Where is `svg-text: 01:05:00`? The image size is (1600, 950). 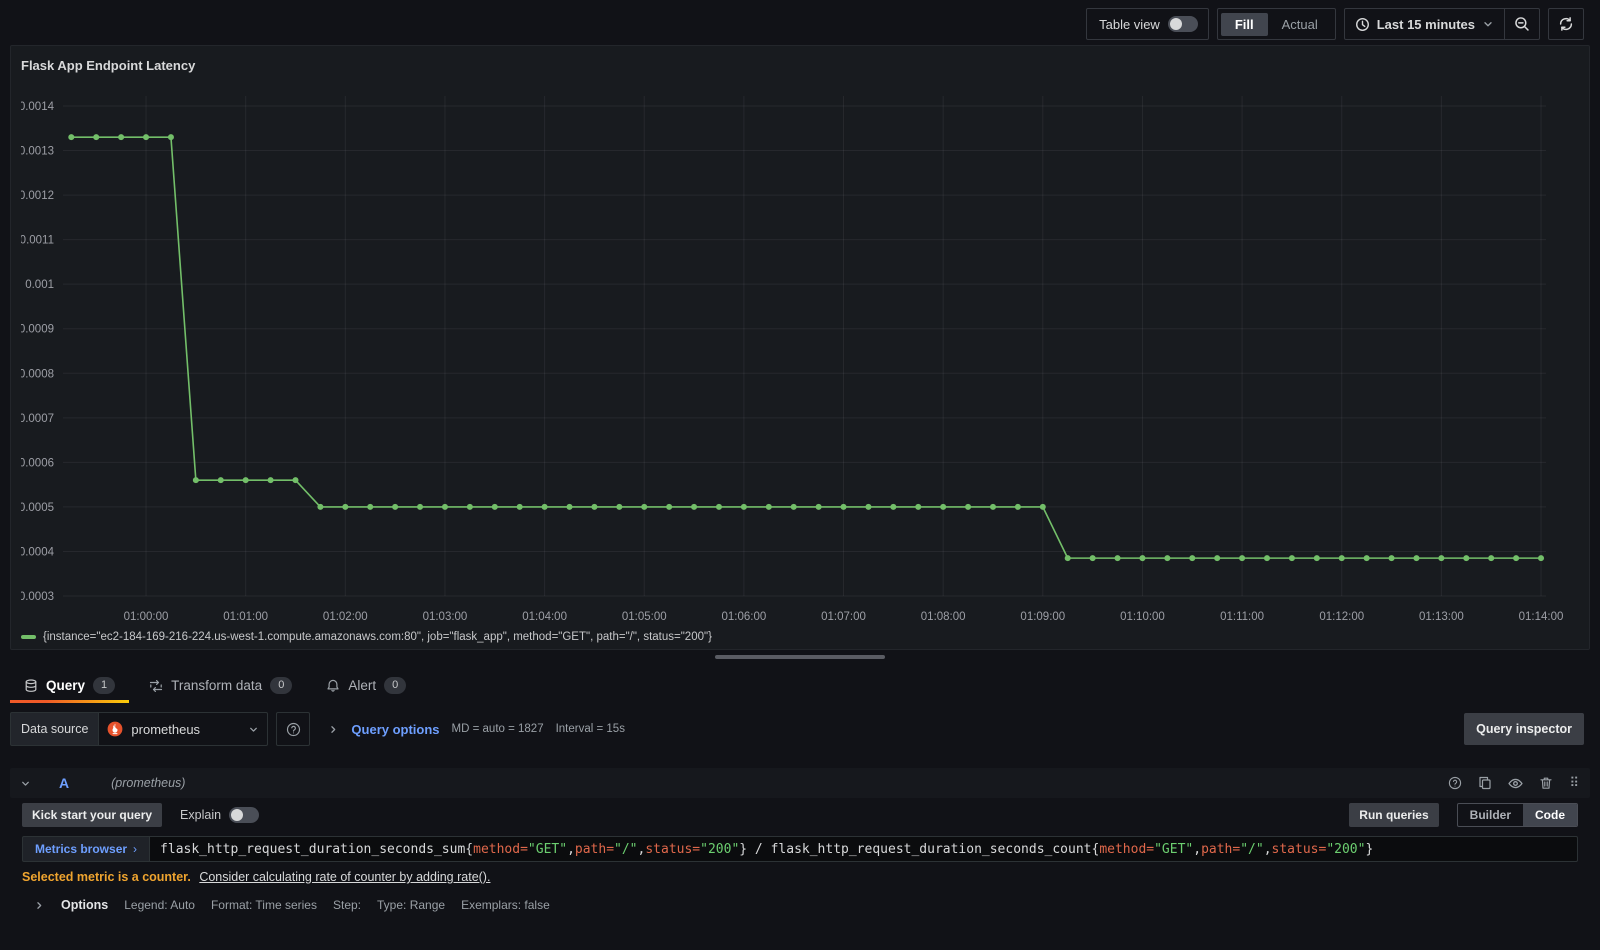 svg-text: 01:05:00 is located at coordinates (644, 617).